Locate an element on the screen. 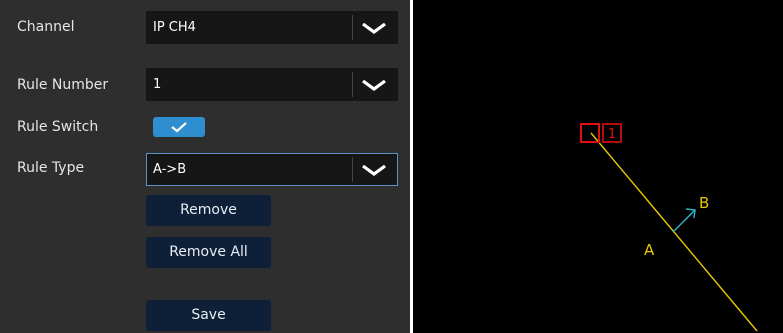  tripwire-line is located at coordinates (674, 232).